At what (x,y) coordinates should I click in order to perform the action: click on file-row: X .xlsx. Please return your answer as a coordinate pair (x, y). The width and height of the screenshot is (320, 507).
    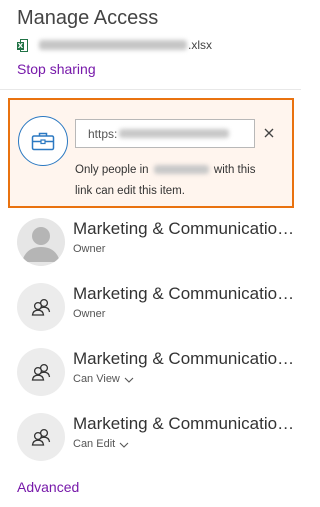
    Looking at the image, I should click on (114, 45).